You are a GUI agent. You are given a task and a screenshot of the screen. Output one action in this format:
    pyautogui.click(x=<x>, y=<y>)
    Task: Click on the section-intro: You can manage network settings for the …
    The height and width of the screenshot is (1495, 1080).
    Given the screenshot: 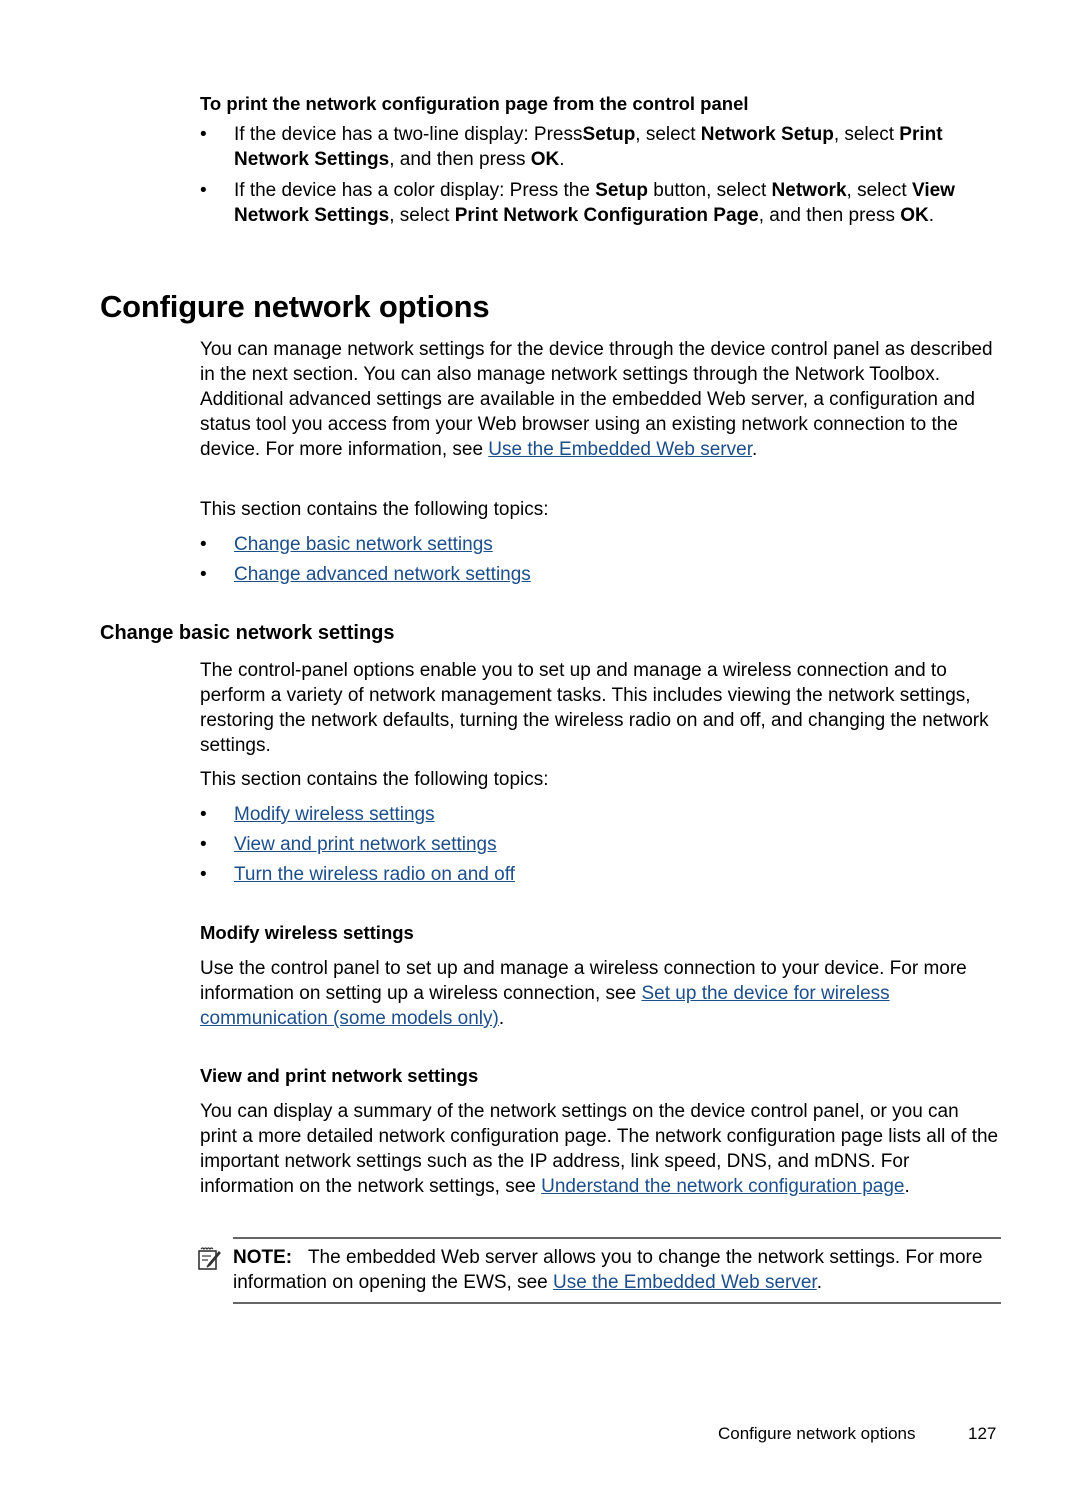 What is the action you would take?
    pyautogui.click(x=600, y=399)
    